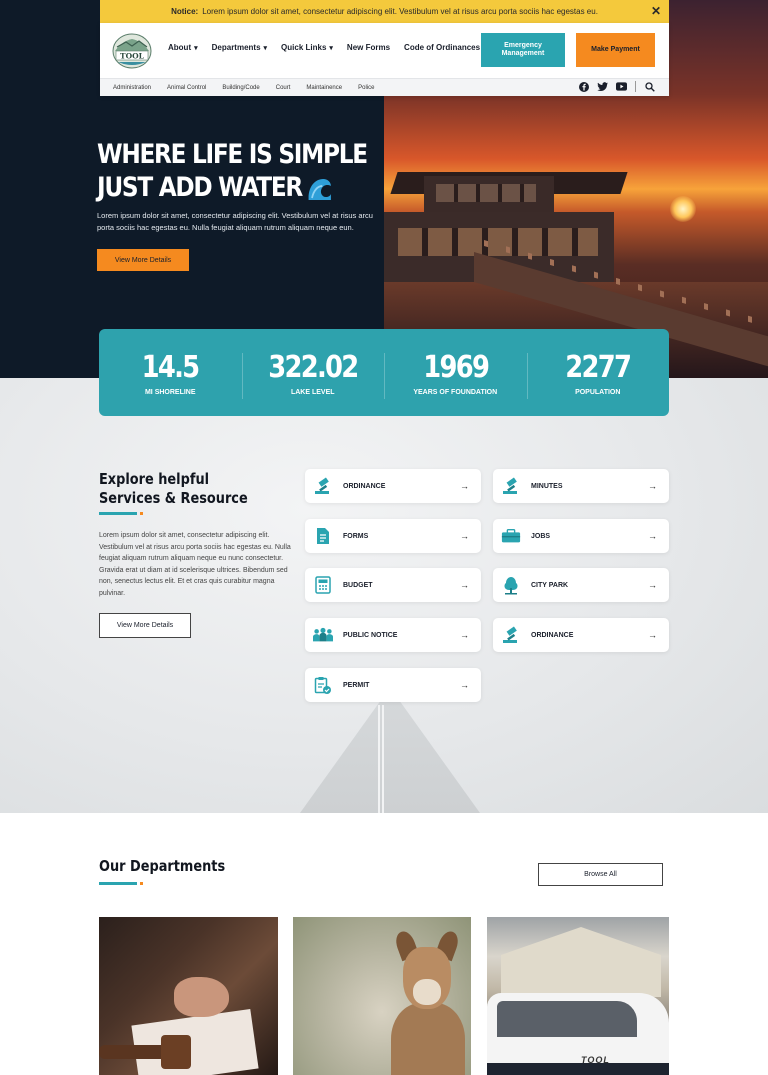 This screenshot has height=1075, width=768. I want to click on departments-title-underline, so click(121, 883).